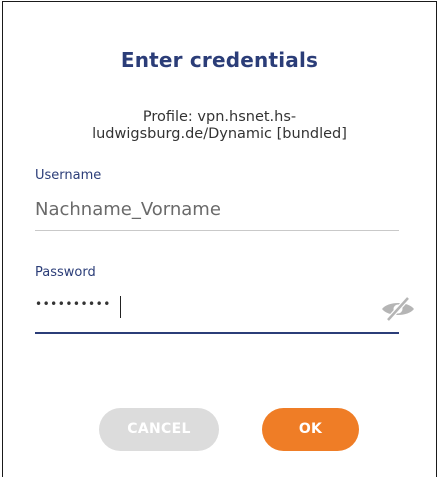  What do you see at coordinates (217, 333) in the screenshot?
I see `password-underline` at bounding box center [217, 333].